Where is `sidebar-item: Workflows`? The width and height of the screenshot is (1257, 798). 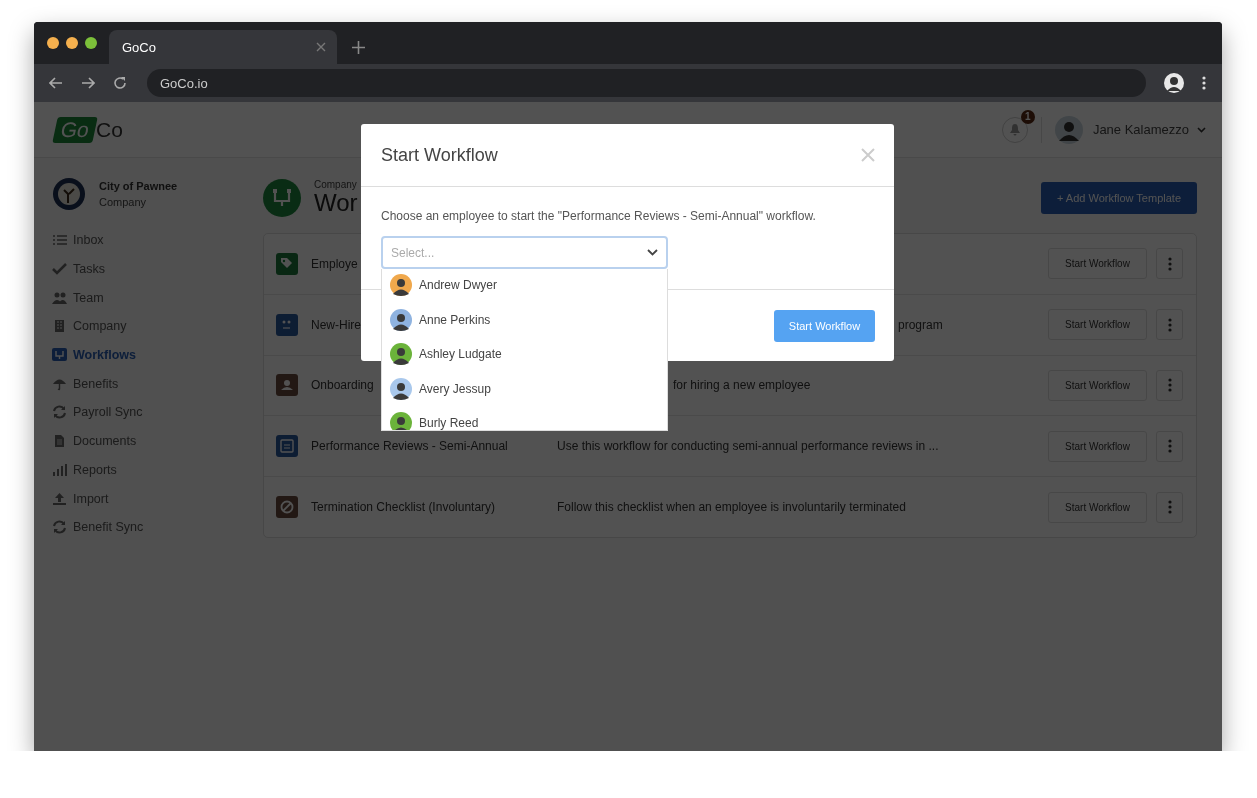 sidebar-item: Workflows is located at coordinates (94, 355).